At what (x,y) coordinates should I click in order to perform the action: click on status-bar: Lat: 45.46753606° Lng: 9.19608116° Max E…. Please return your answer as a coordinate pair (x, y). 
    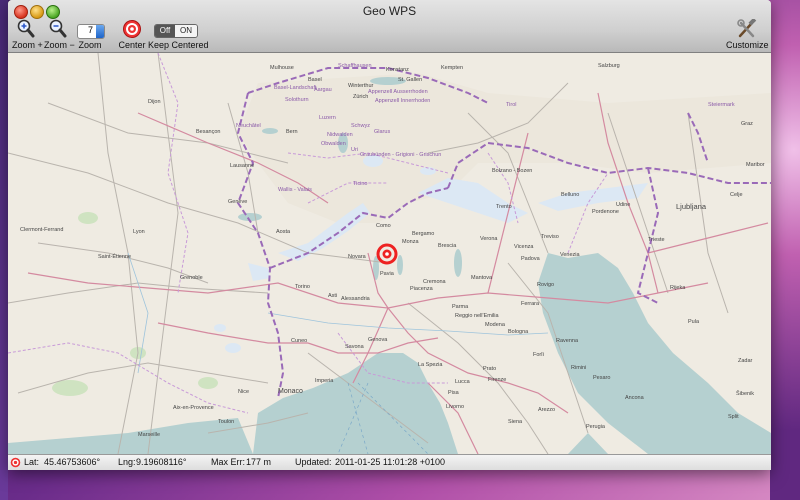
    Looking at the image, I should click on (389, 462).